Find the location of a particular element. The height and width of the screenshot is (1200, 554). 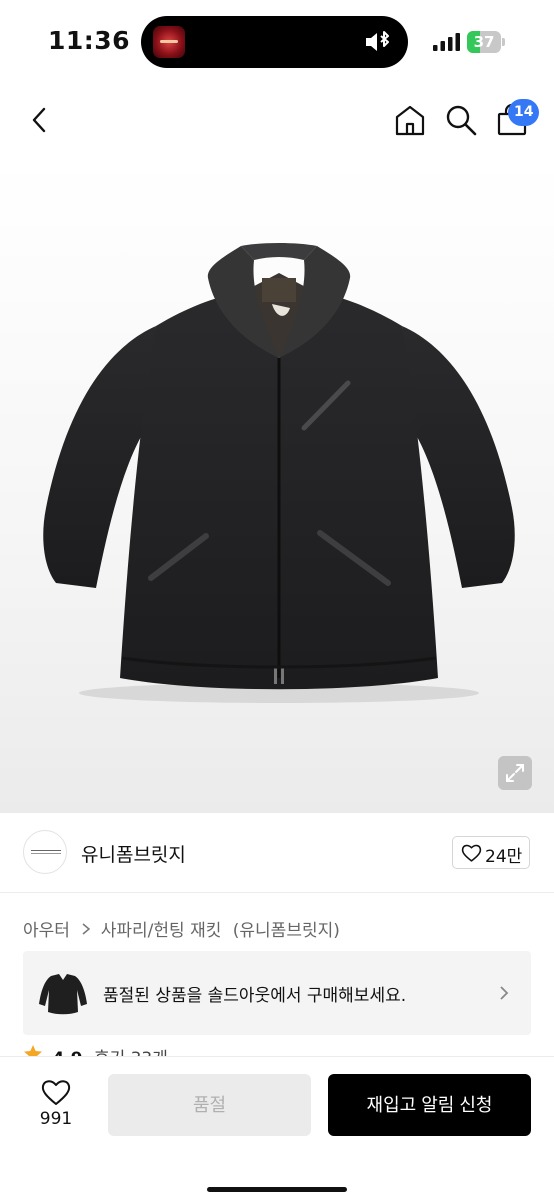

banner-product-thumbnail is located at coordinates (63, 994).